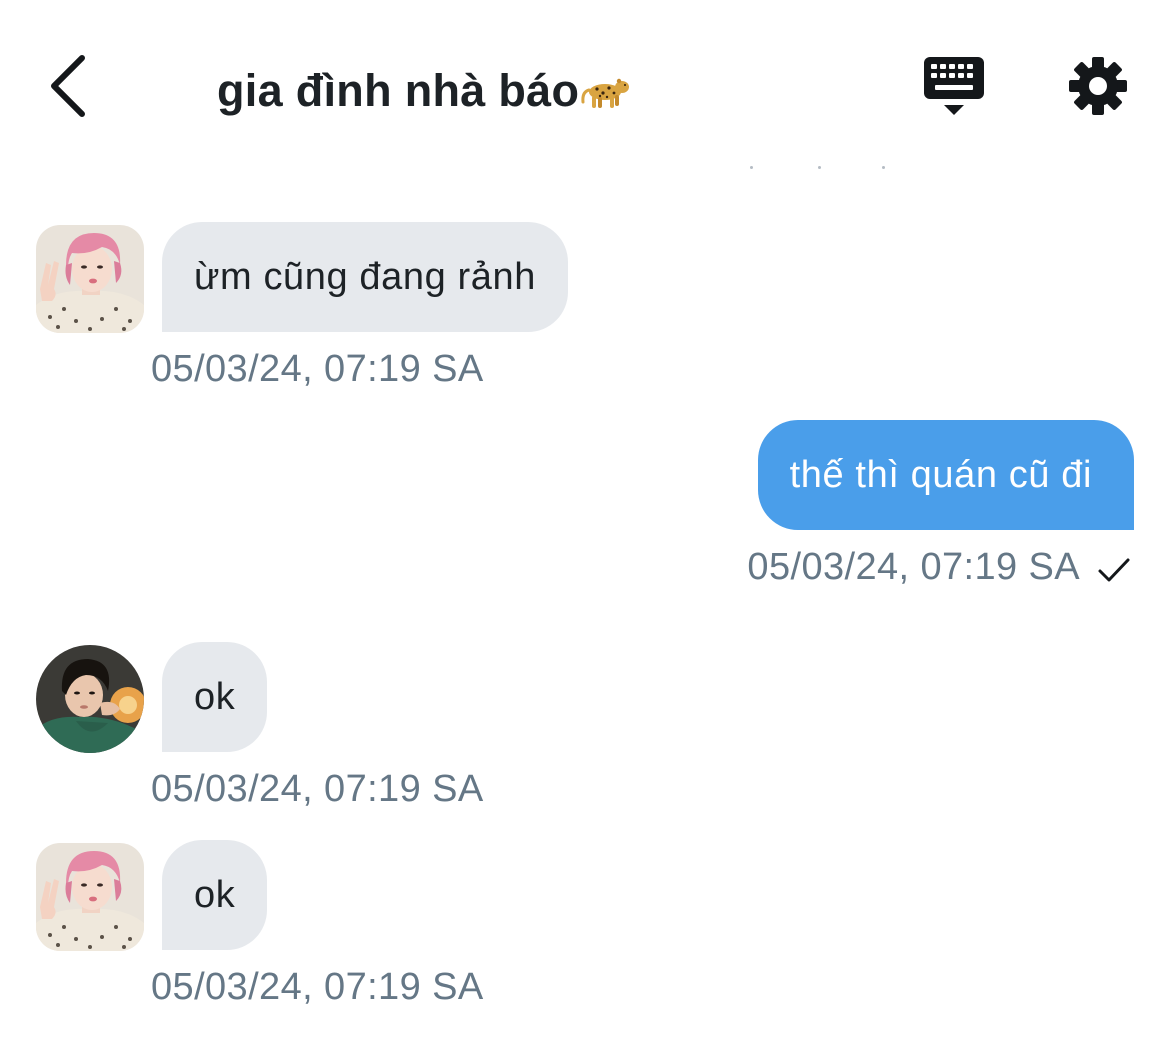  I want to click on conversation-title: gia đình nhà báo, so click(424, 91).